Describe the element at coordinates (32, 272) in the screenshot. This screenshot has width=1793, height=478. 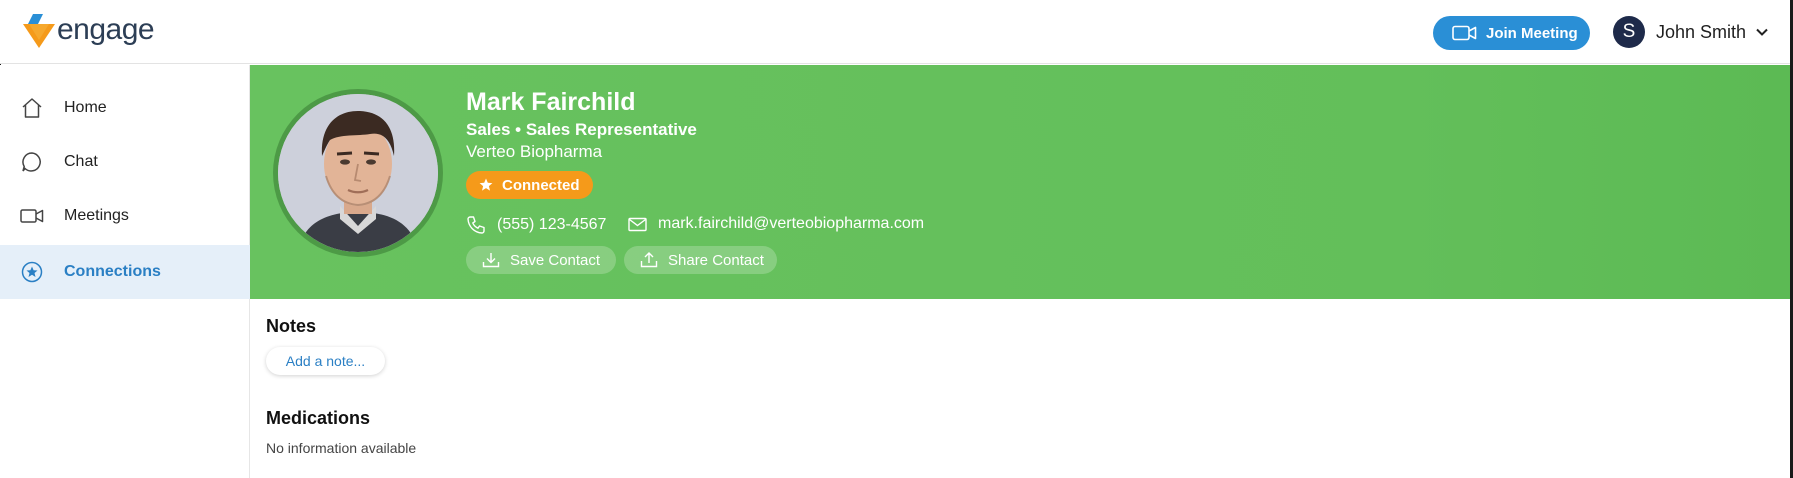
I see `star-circle-icon` at that location.